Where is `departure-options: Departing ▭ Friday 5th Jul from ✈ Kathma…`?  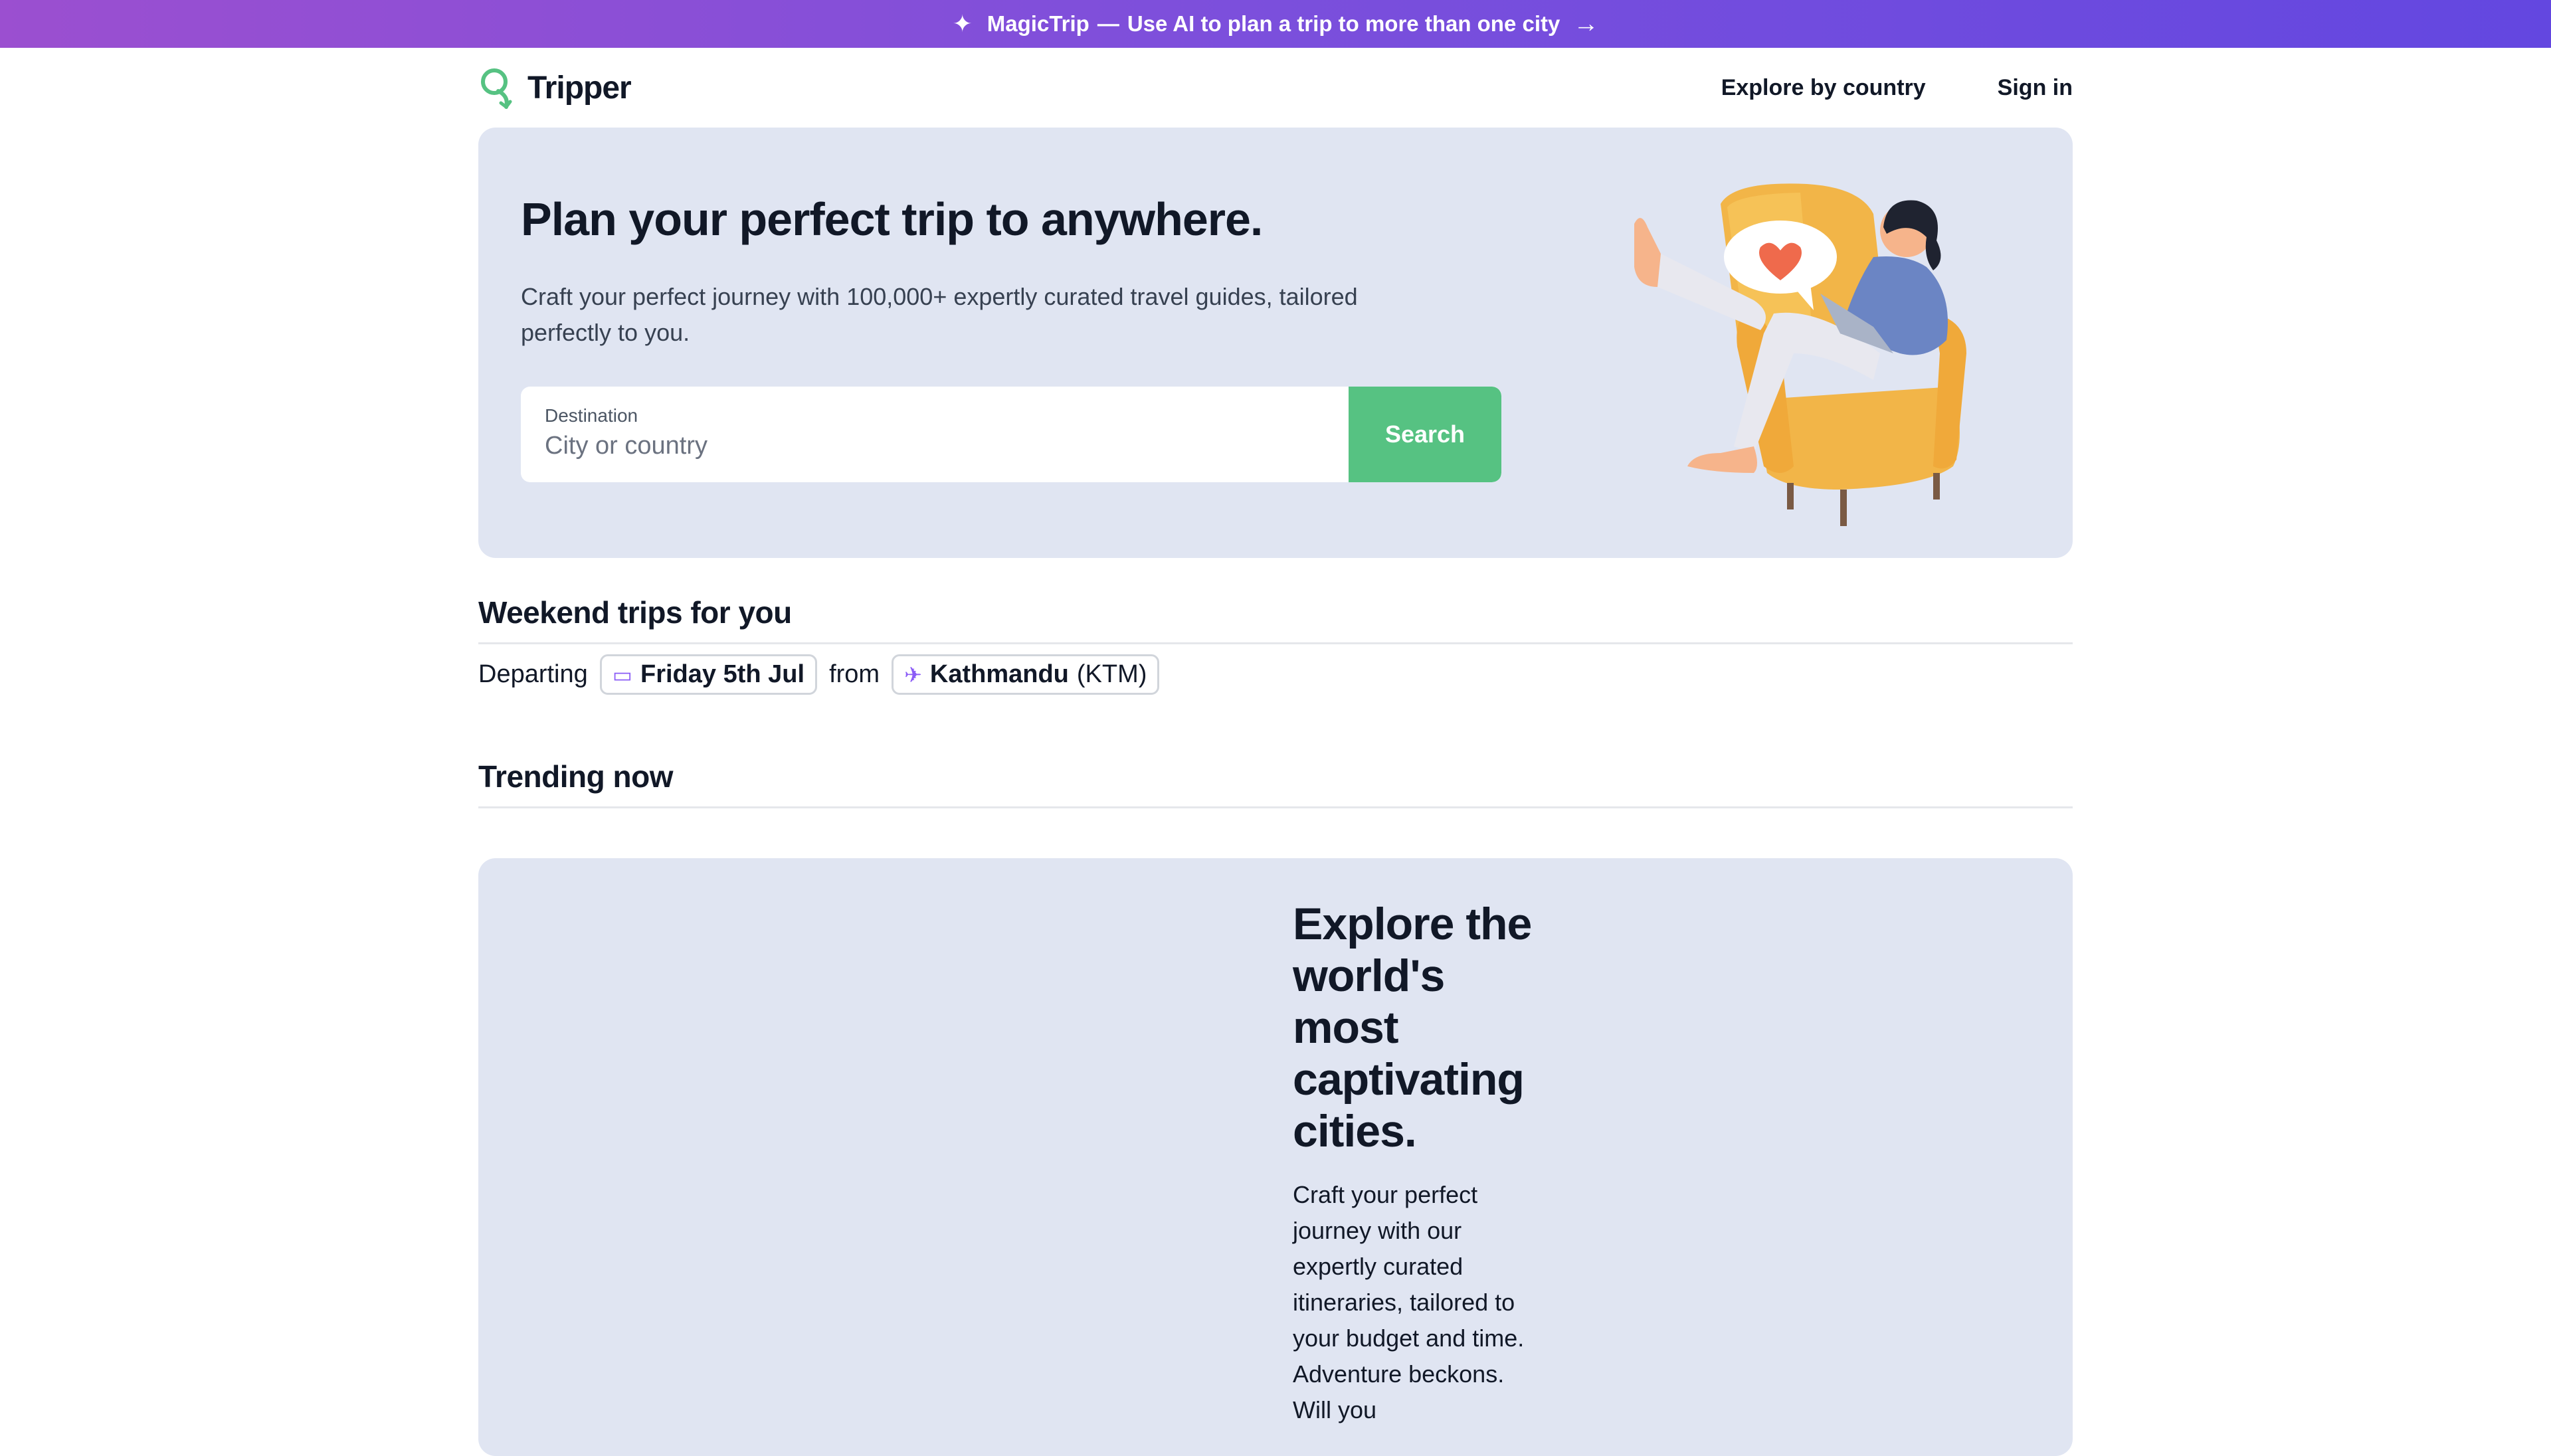
departure-options: Departing ▭ Friday 5th Jul from ✈ Kathma… is located at coordinates (819, 674).